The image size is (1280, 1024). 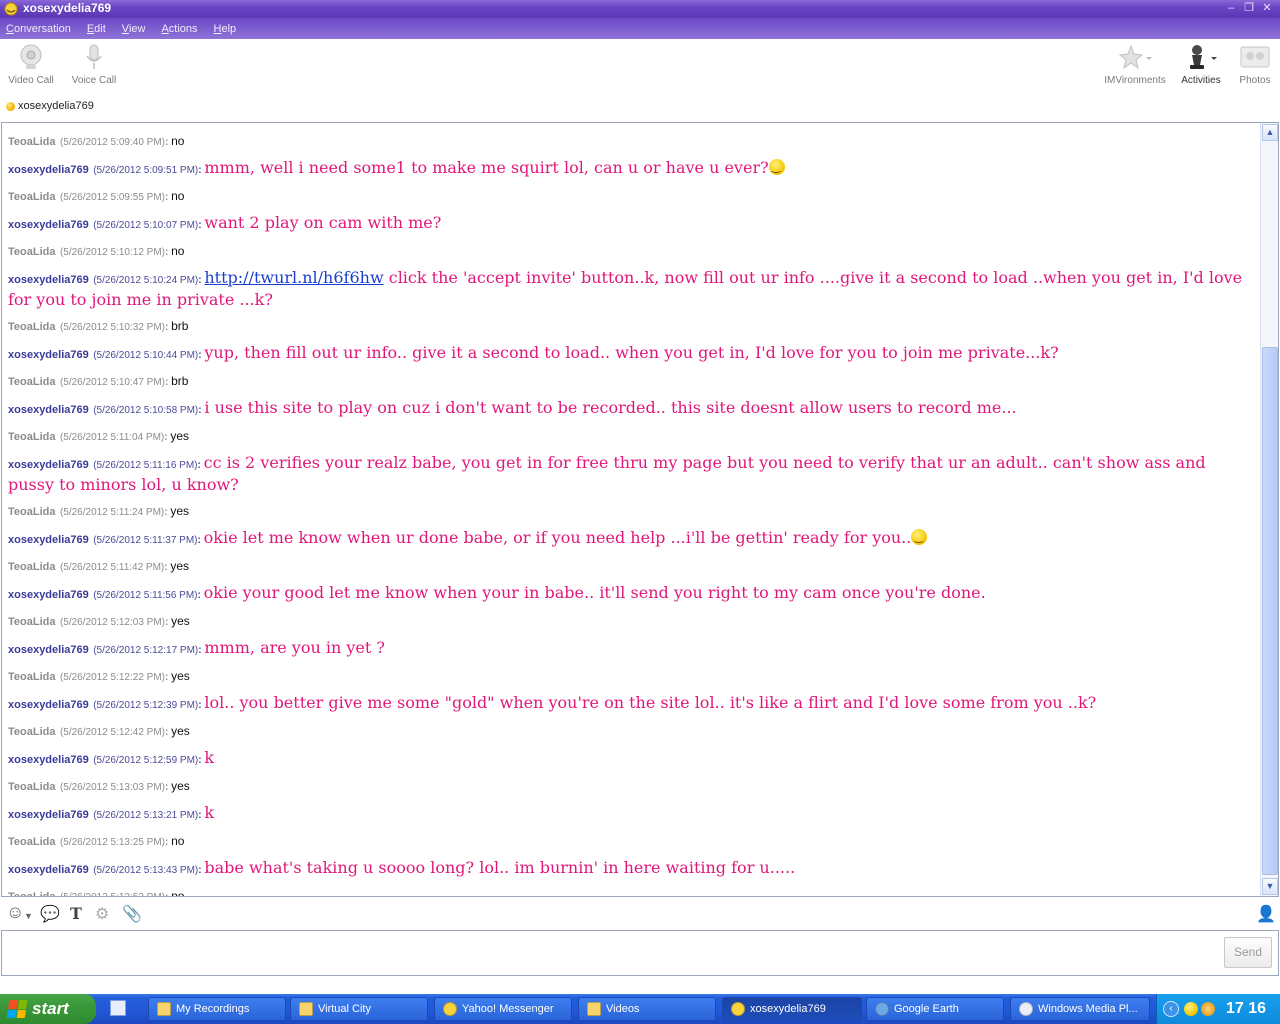 I want to click on menu-actions: Actions, so click(x=179, y=29).